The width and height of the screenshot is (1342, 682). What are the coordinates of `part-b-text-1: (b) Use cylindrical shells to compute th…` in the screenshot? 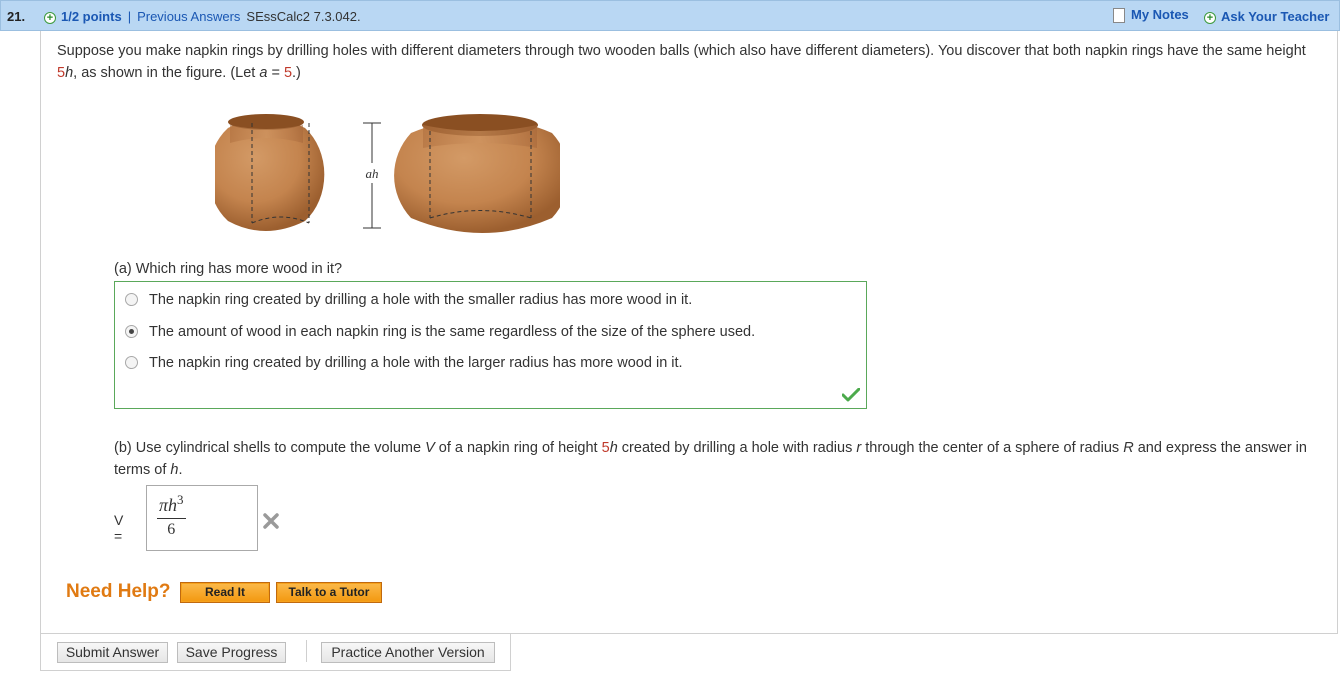 It's located at (270, 448).